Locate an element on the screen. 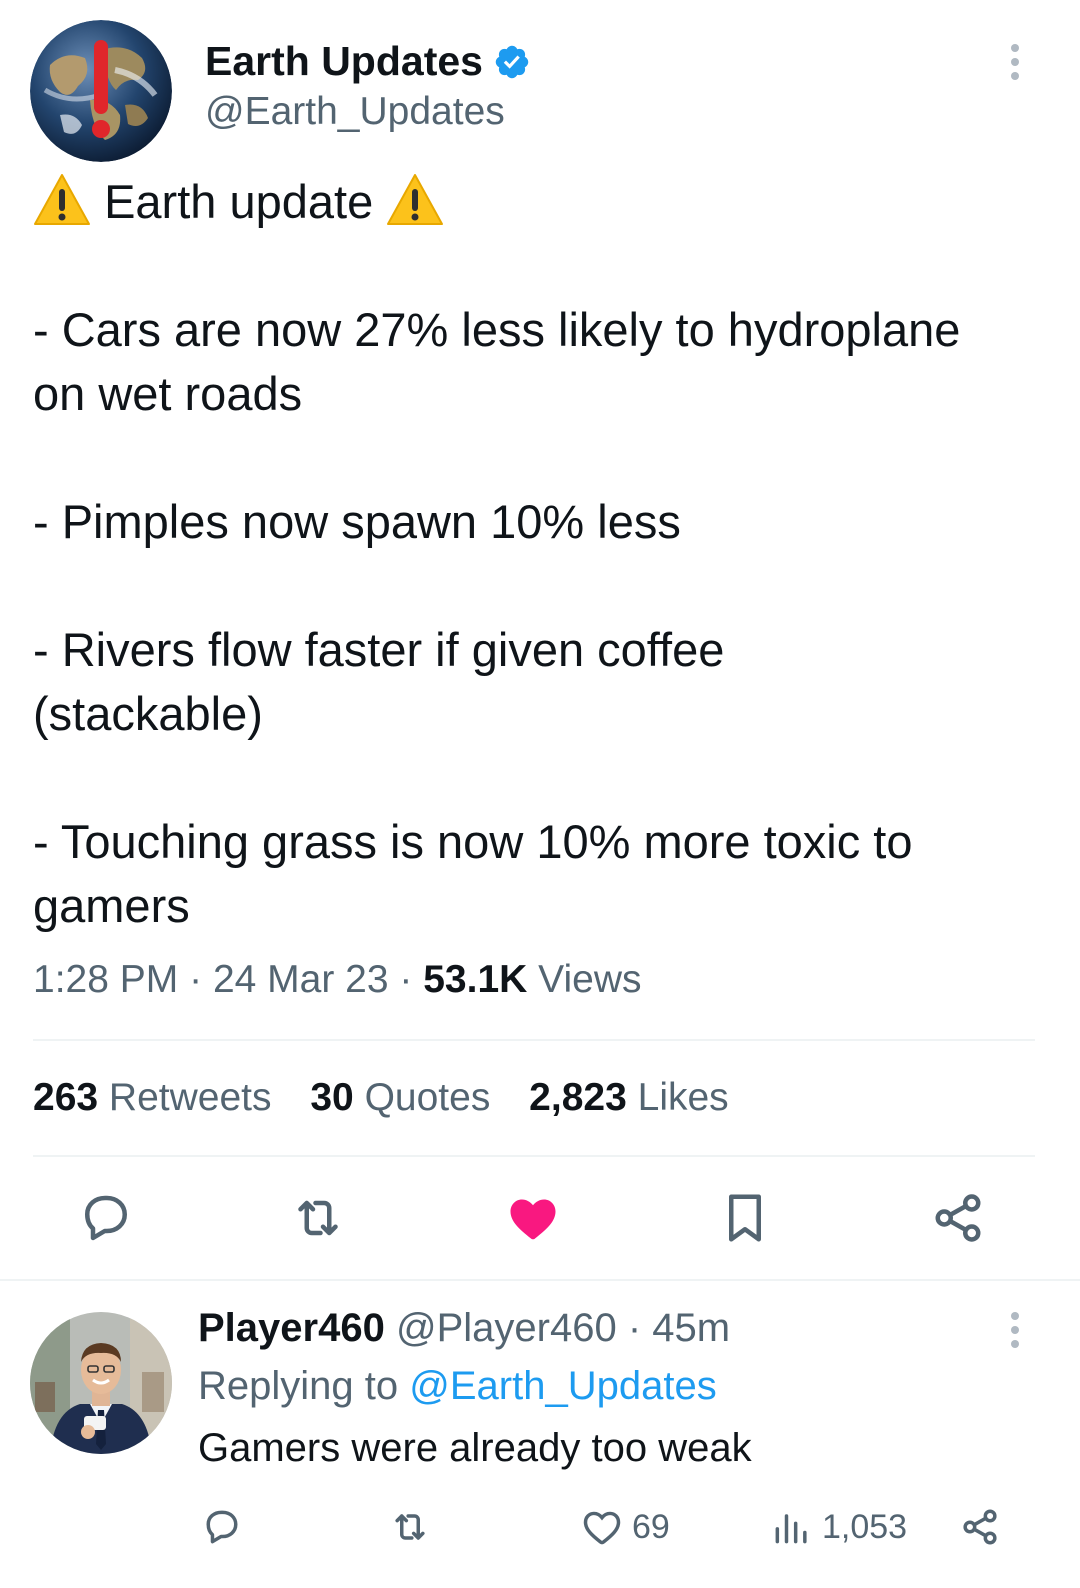 This screenshot has width=1080, height=1588. like-button is located at coordinates (533, 1220).